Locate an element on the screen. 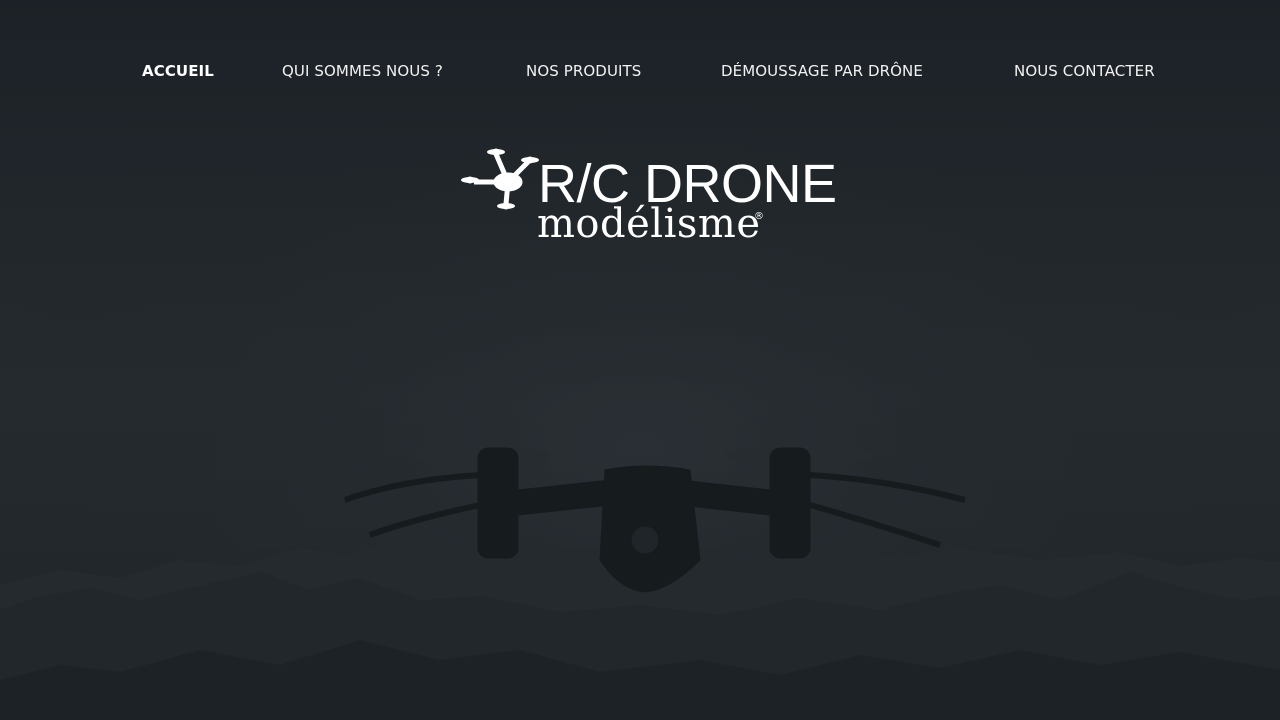 The height and width of the screenshot is (720, 1280). nav-nous-contacter: NOUS CONTACTER is located at coordinates (1084, 71).